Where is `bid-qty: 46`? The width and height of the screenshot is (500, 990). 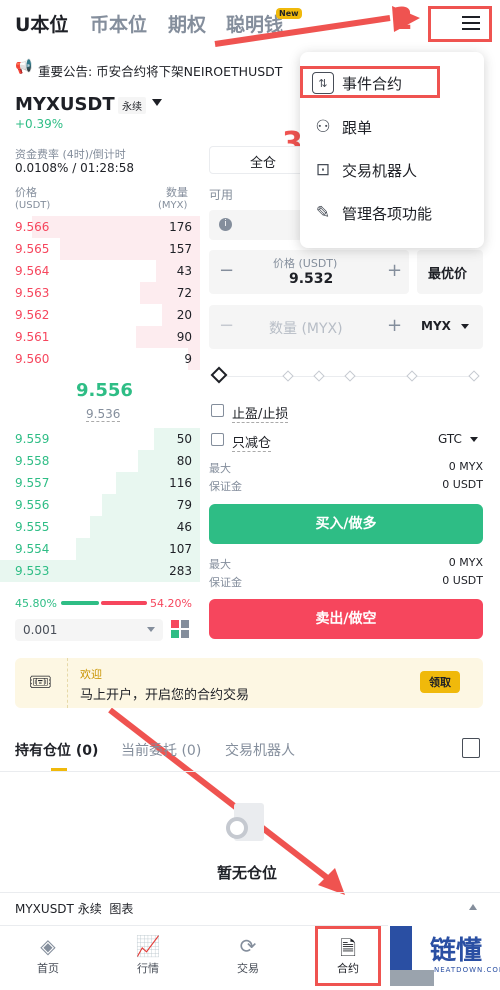 bid-qty: 46 is located at coordinates (184, 527).